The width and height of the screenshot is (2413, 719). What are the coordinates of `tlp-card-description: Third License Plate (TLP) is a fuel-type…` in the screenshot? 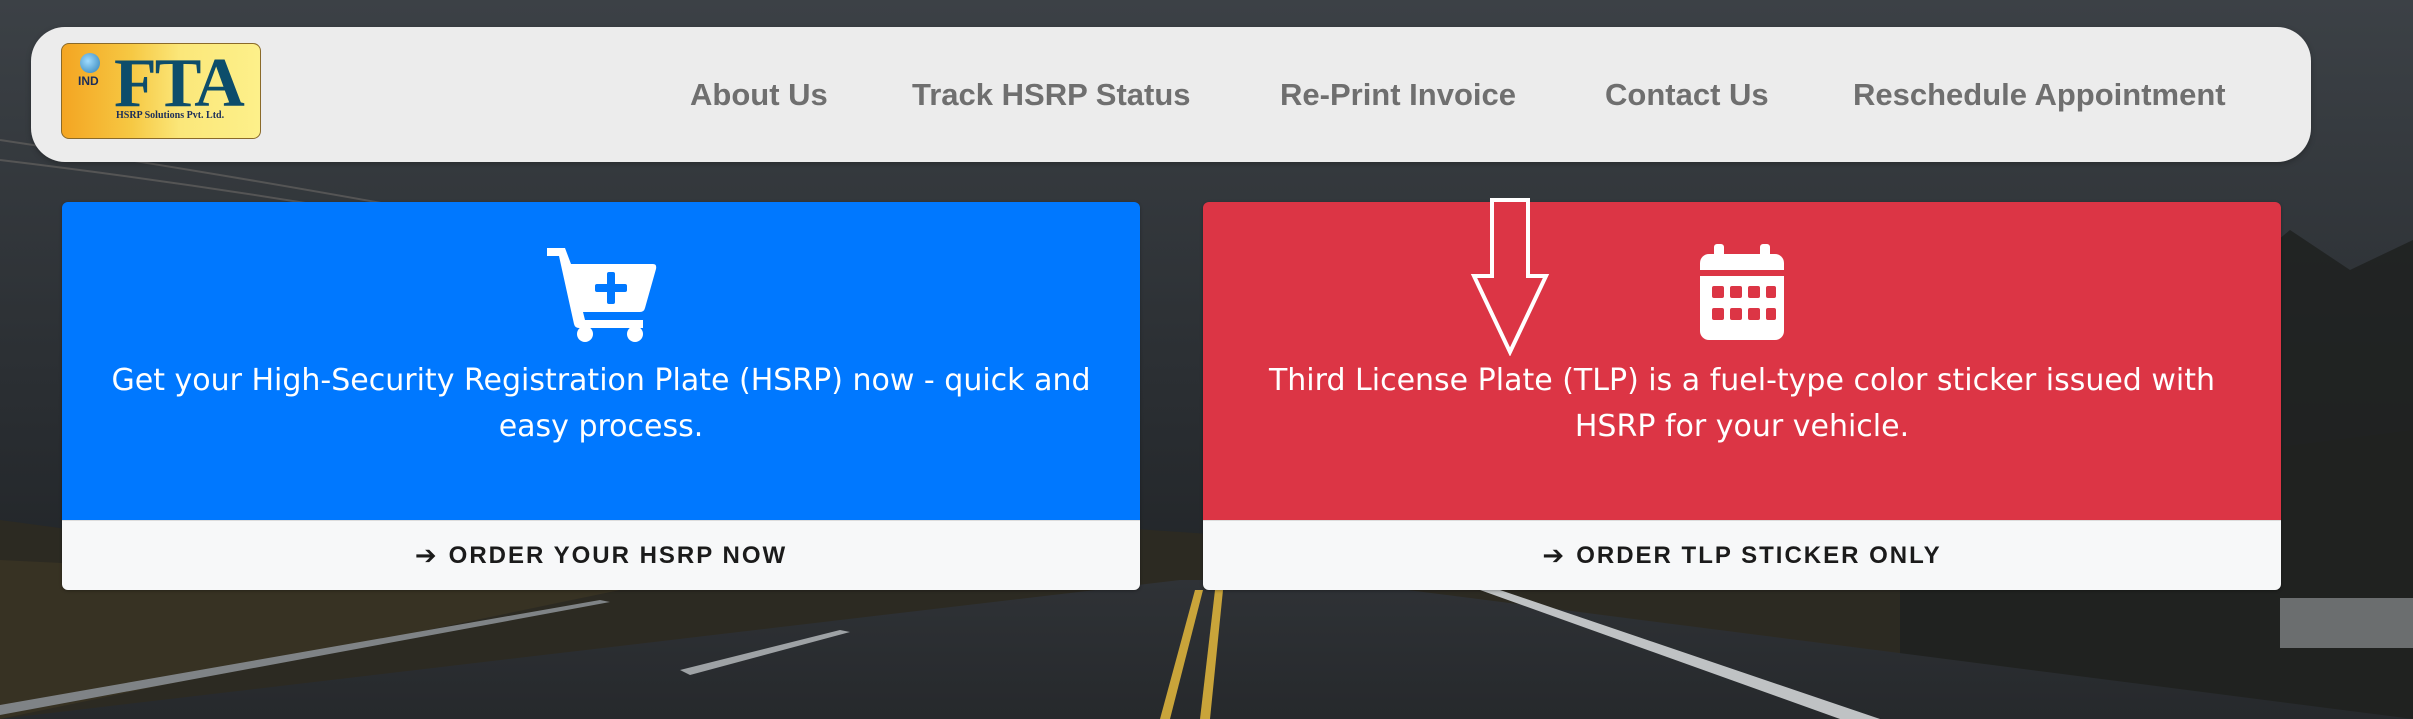 It's located at (1742, 403).